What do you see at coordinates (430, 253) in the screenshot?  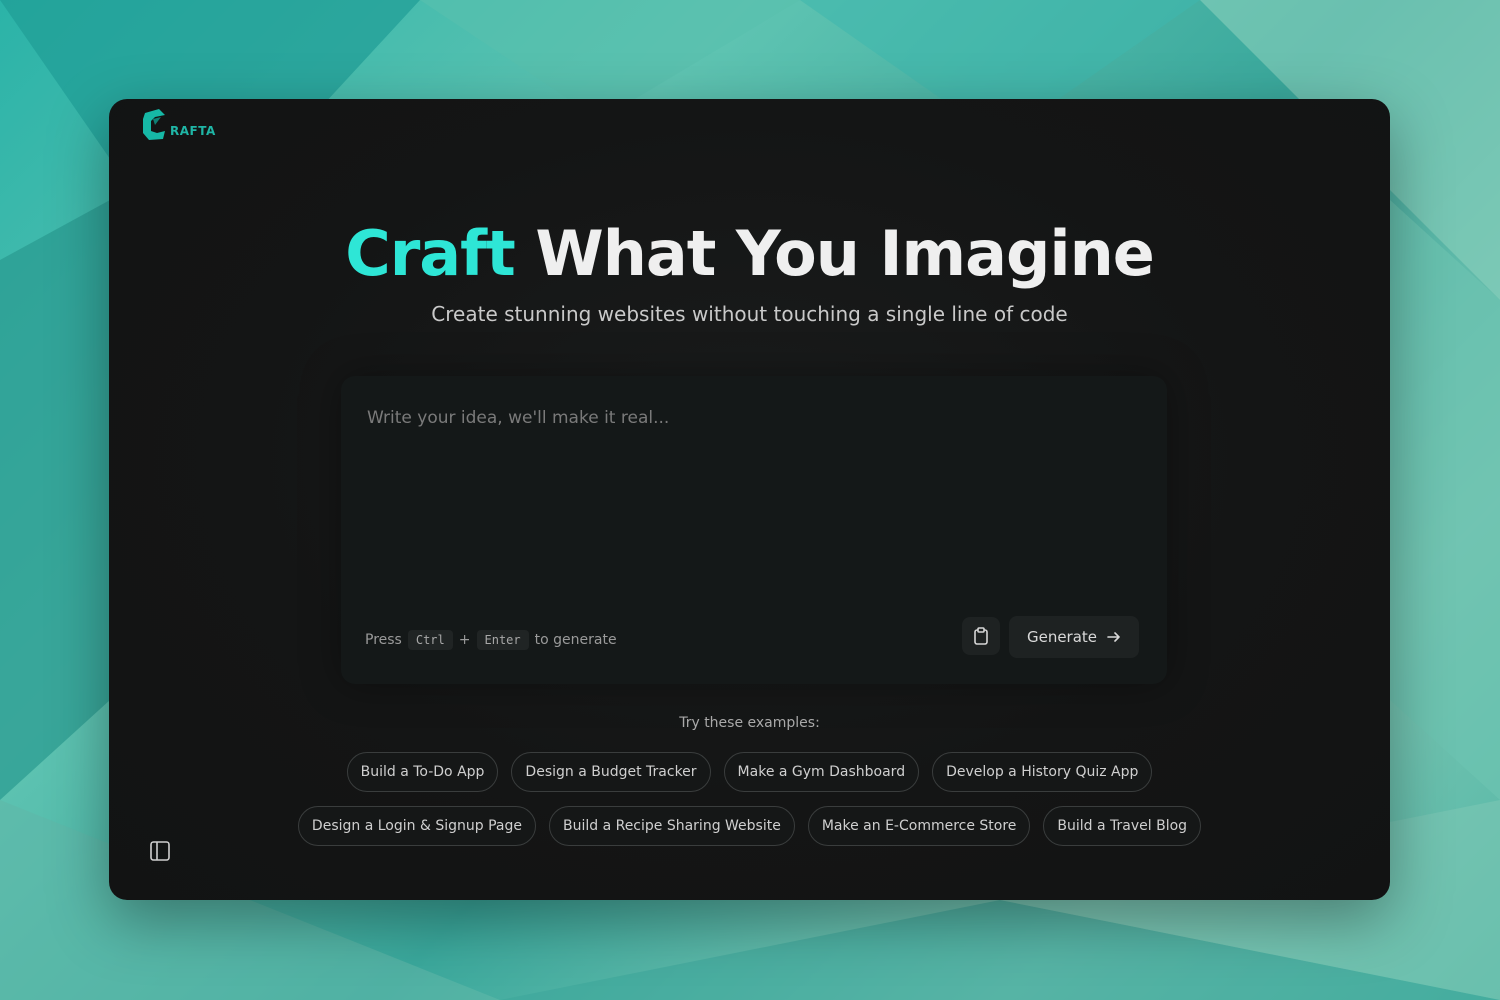 I see `title-accent: Craft` at bounding box center [430, 253].